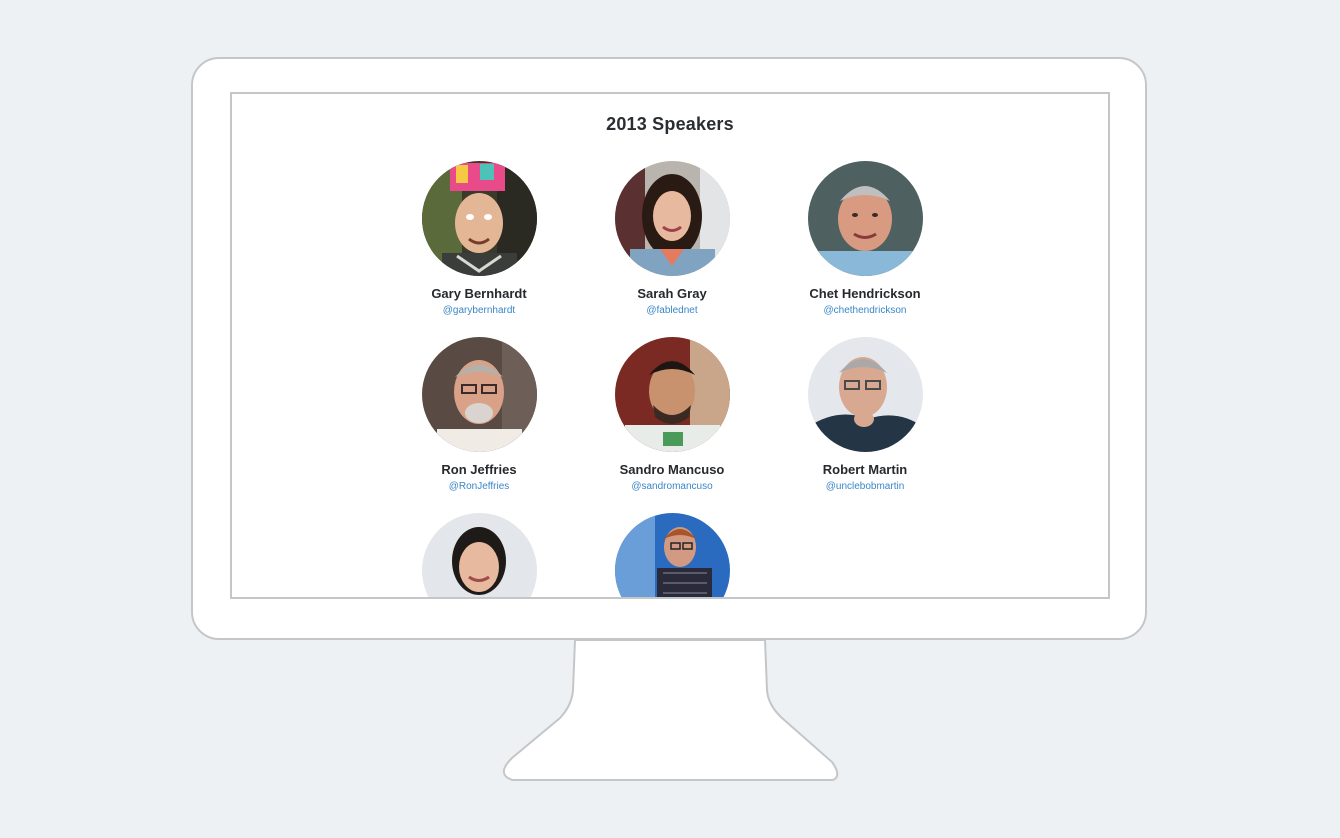  I want to click on speaker-handle-link: @sandromancuso, so click(672, 486).